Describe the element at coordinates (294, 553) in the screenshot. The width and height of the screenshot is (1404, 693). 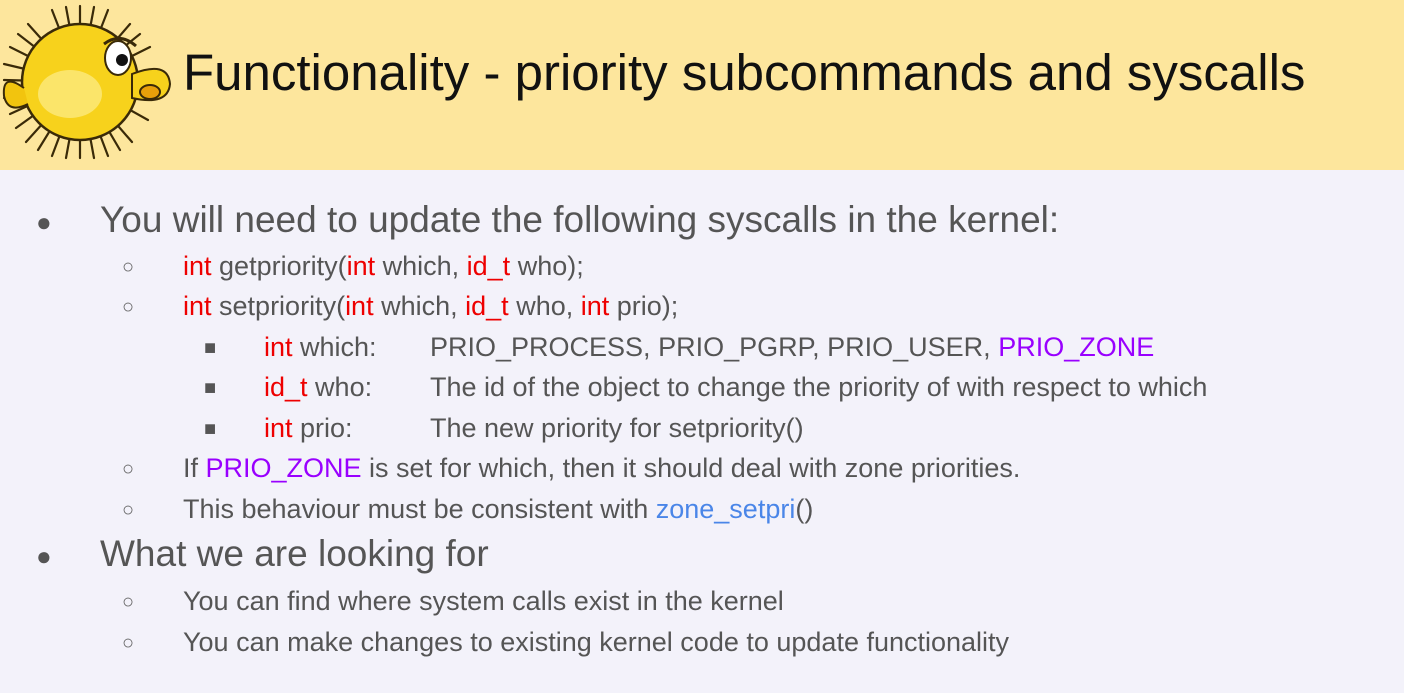
I see `bullet-looking-for-heading: What we are looking for` at that location.